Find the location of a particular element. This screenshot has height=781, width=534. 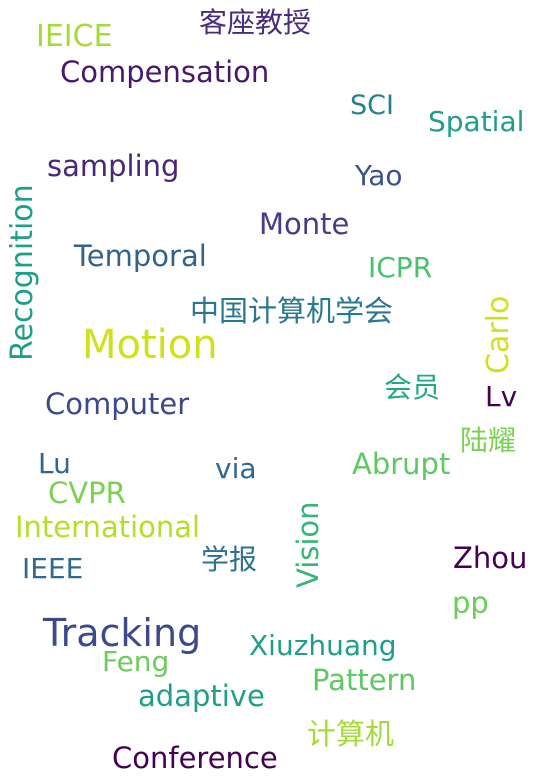

word-ieice: IEICE is located at coordinates (74, 36).